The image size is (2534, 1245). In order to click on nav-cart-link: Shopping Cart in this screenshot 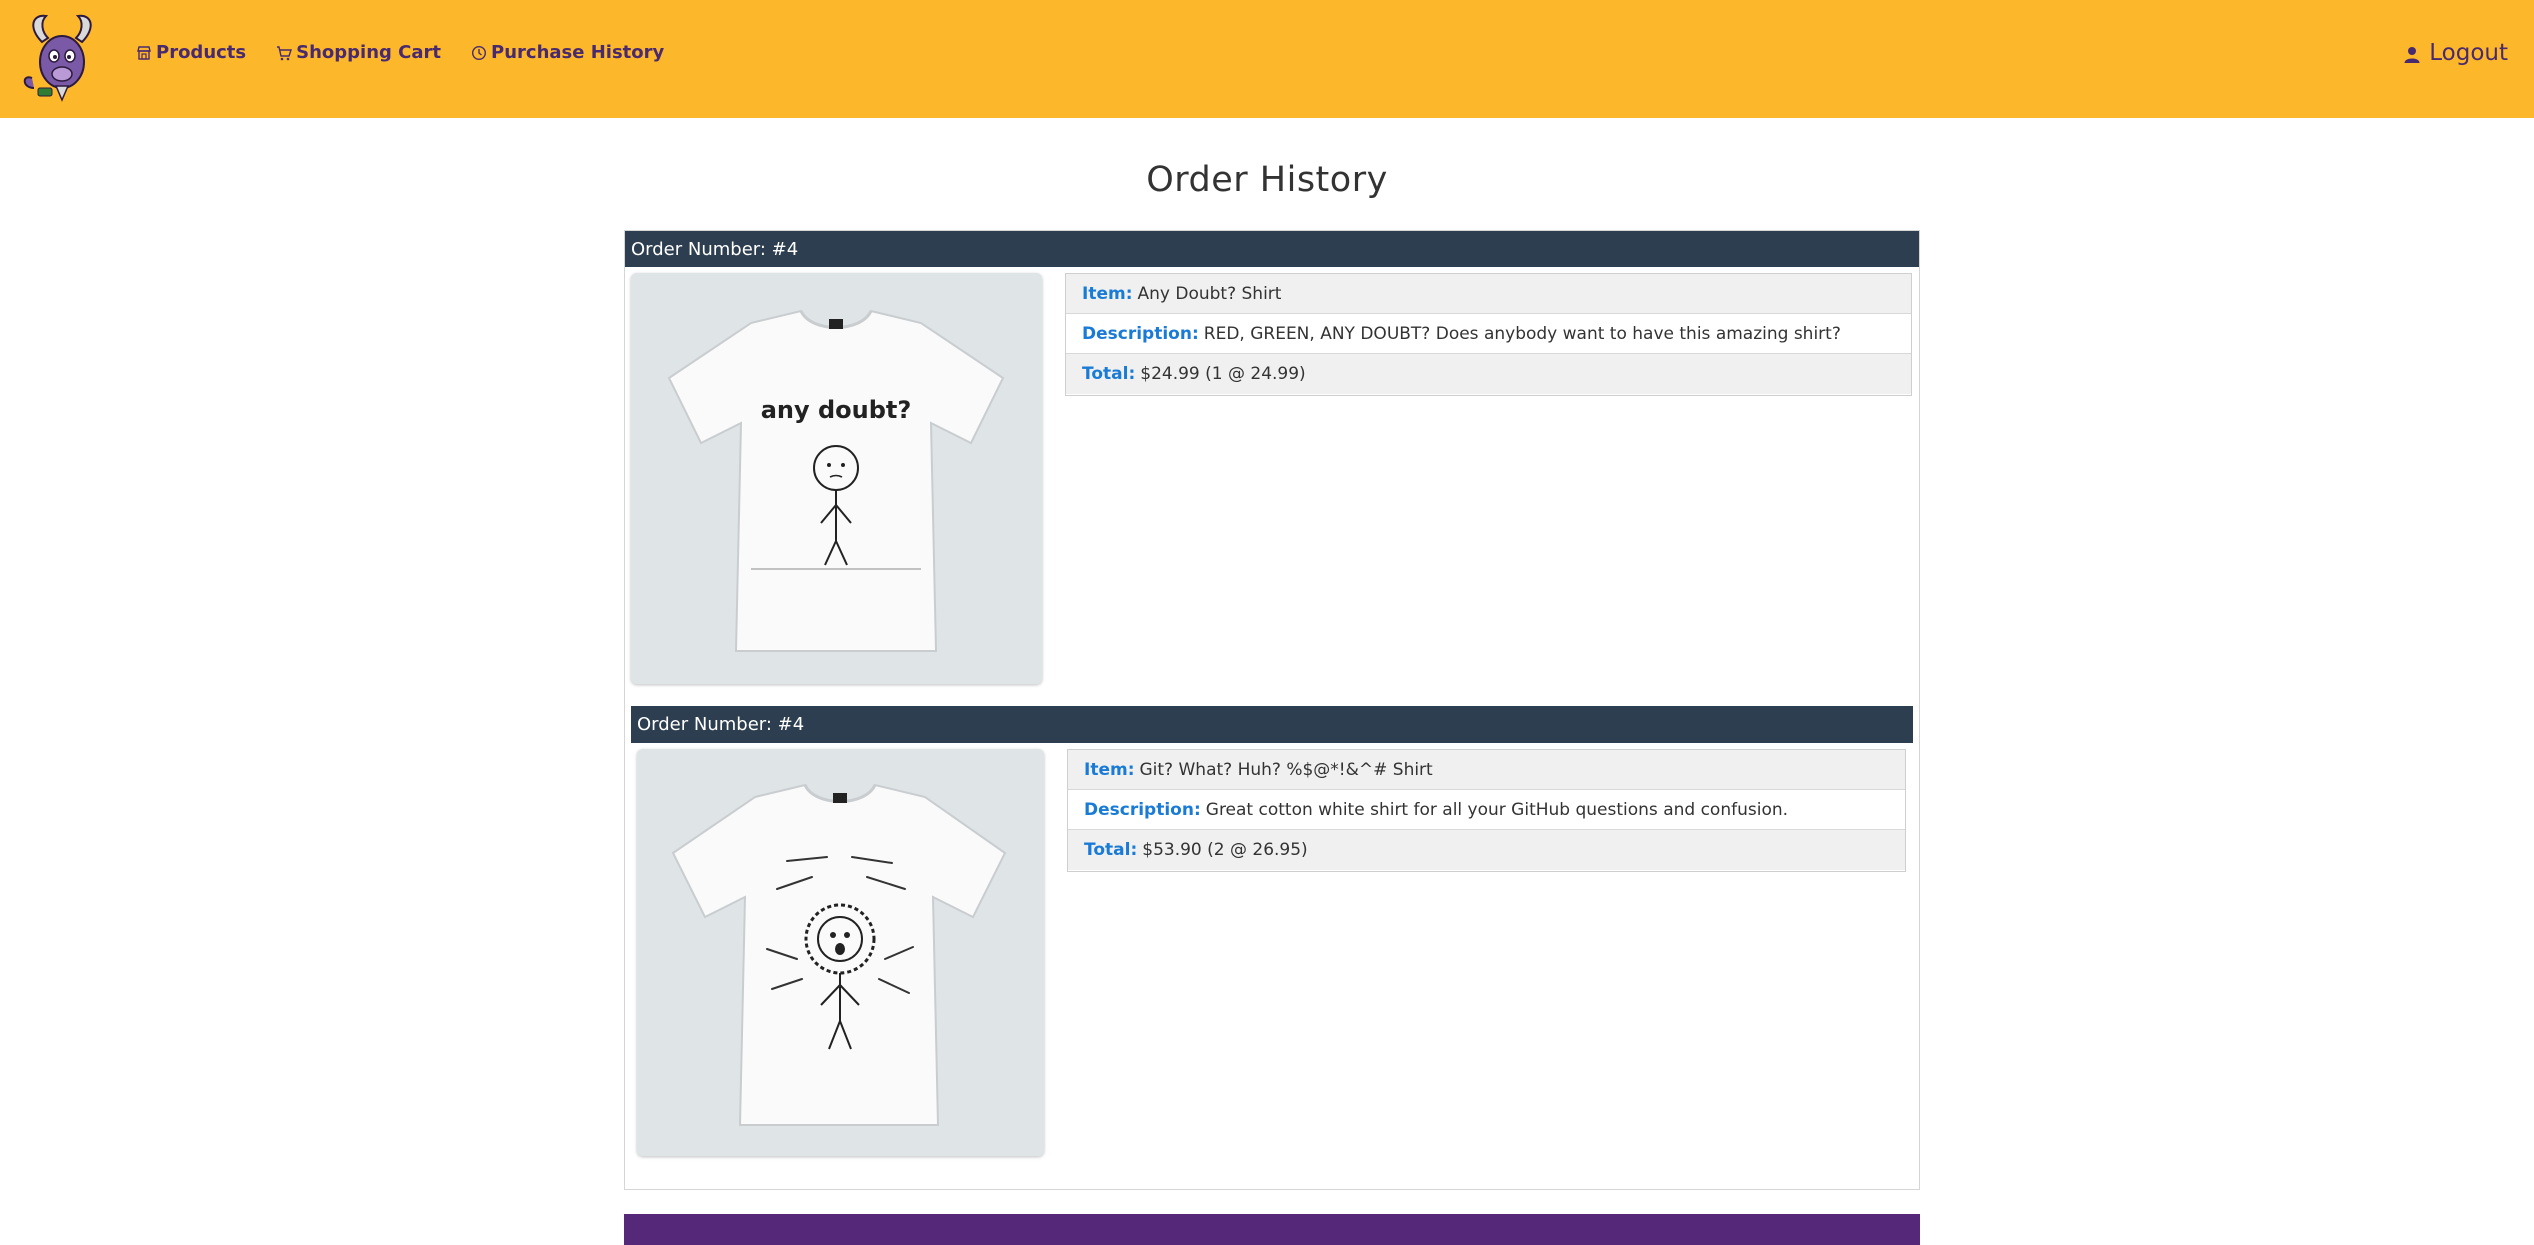, I will do `click(358, 52)`.